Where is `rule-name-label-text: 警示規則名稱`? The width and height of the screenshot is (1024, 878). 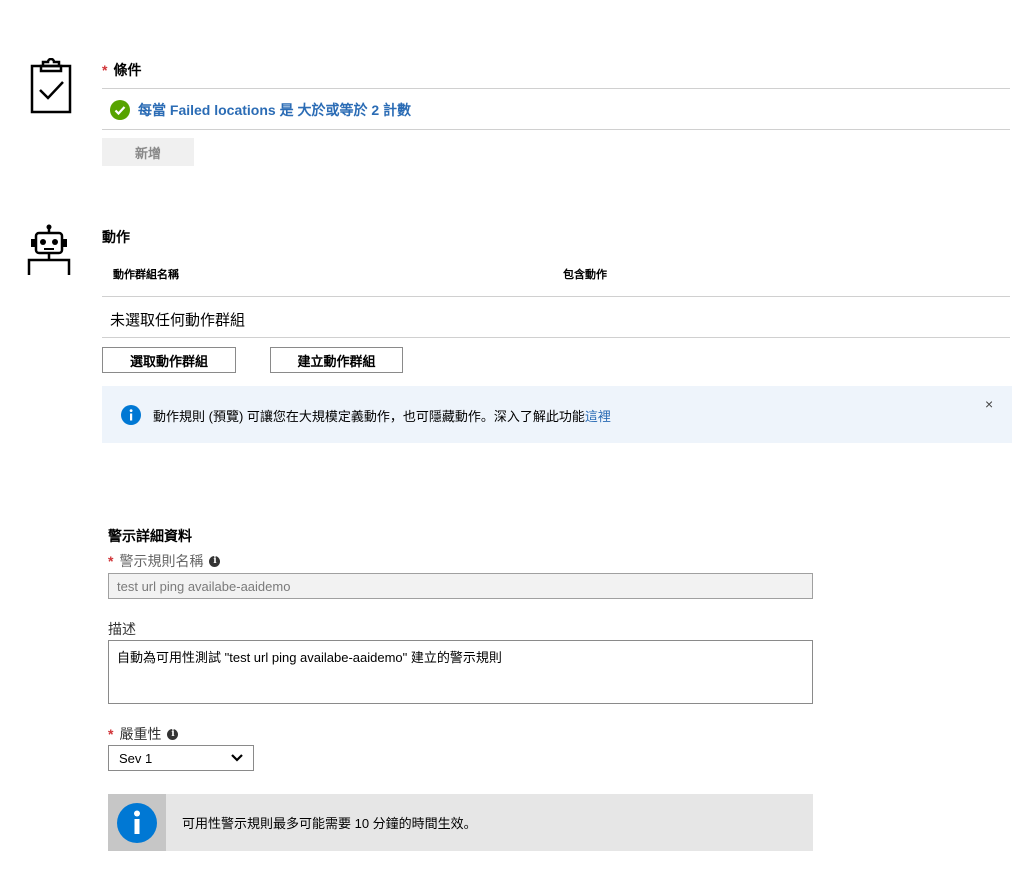
rule-name-label-text: 警示規則名稱 is located at coordinates (161, 561).